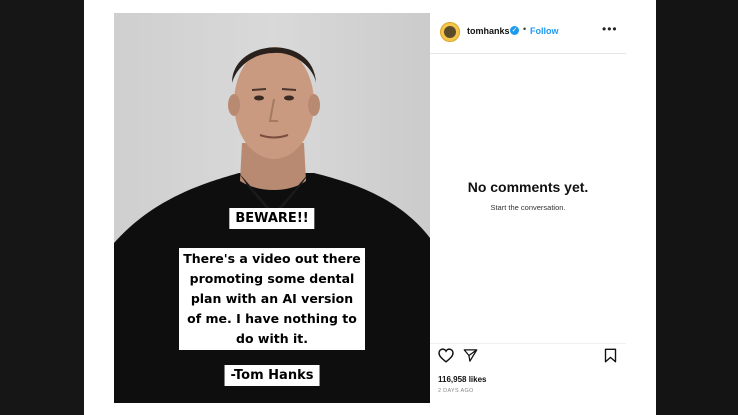 This screenshot has width=738, height=415. I want to click on caption-beware: BEWARE!!, so click(272, 218).